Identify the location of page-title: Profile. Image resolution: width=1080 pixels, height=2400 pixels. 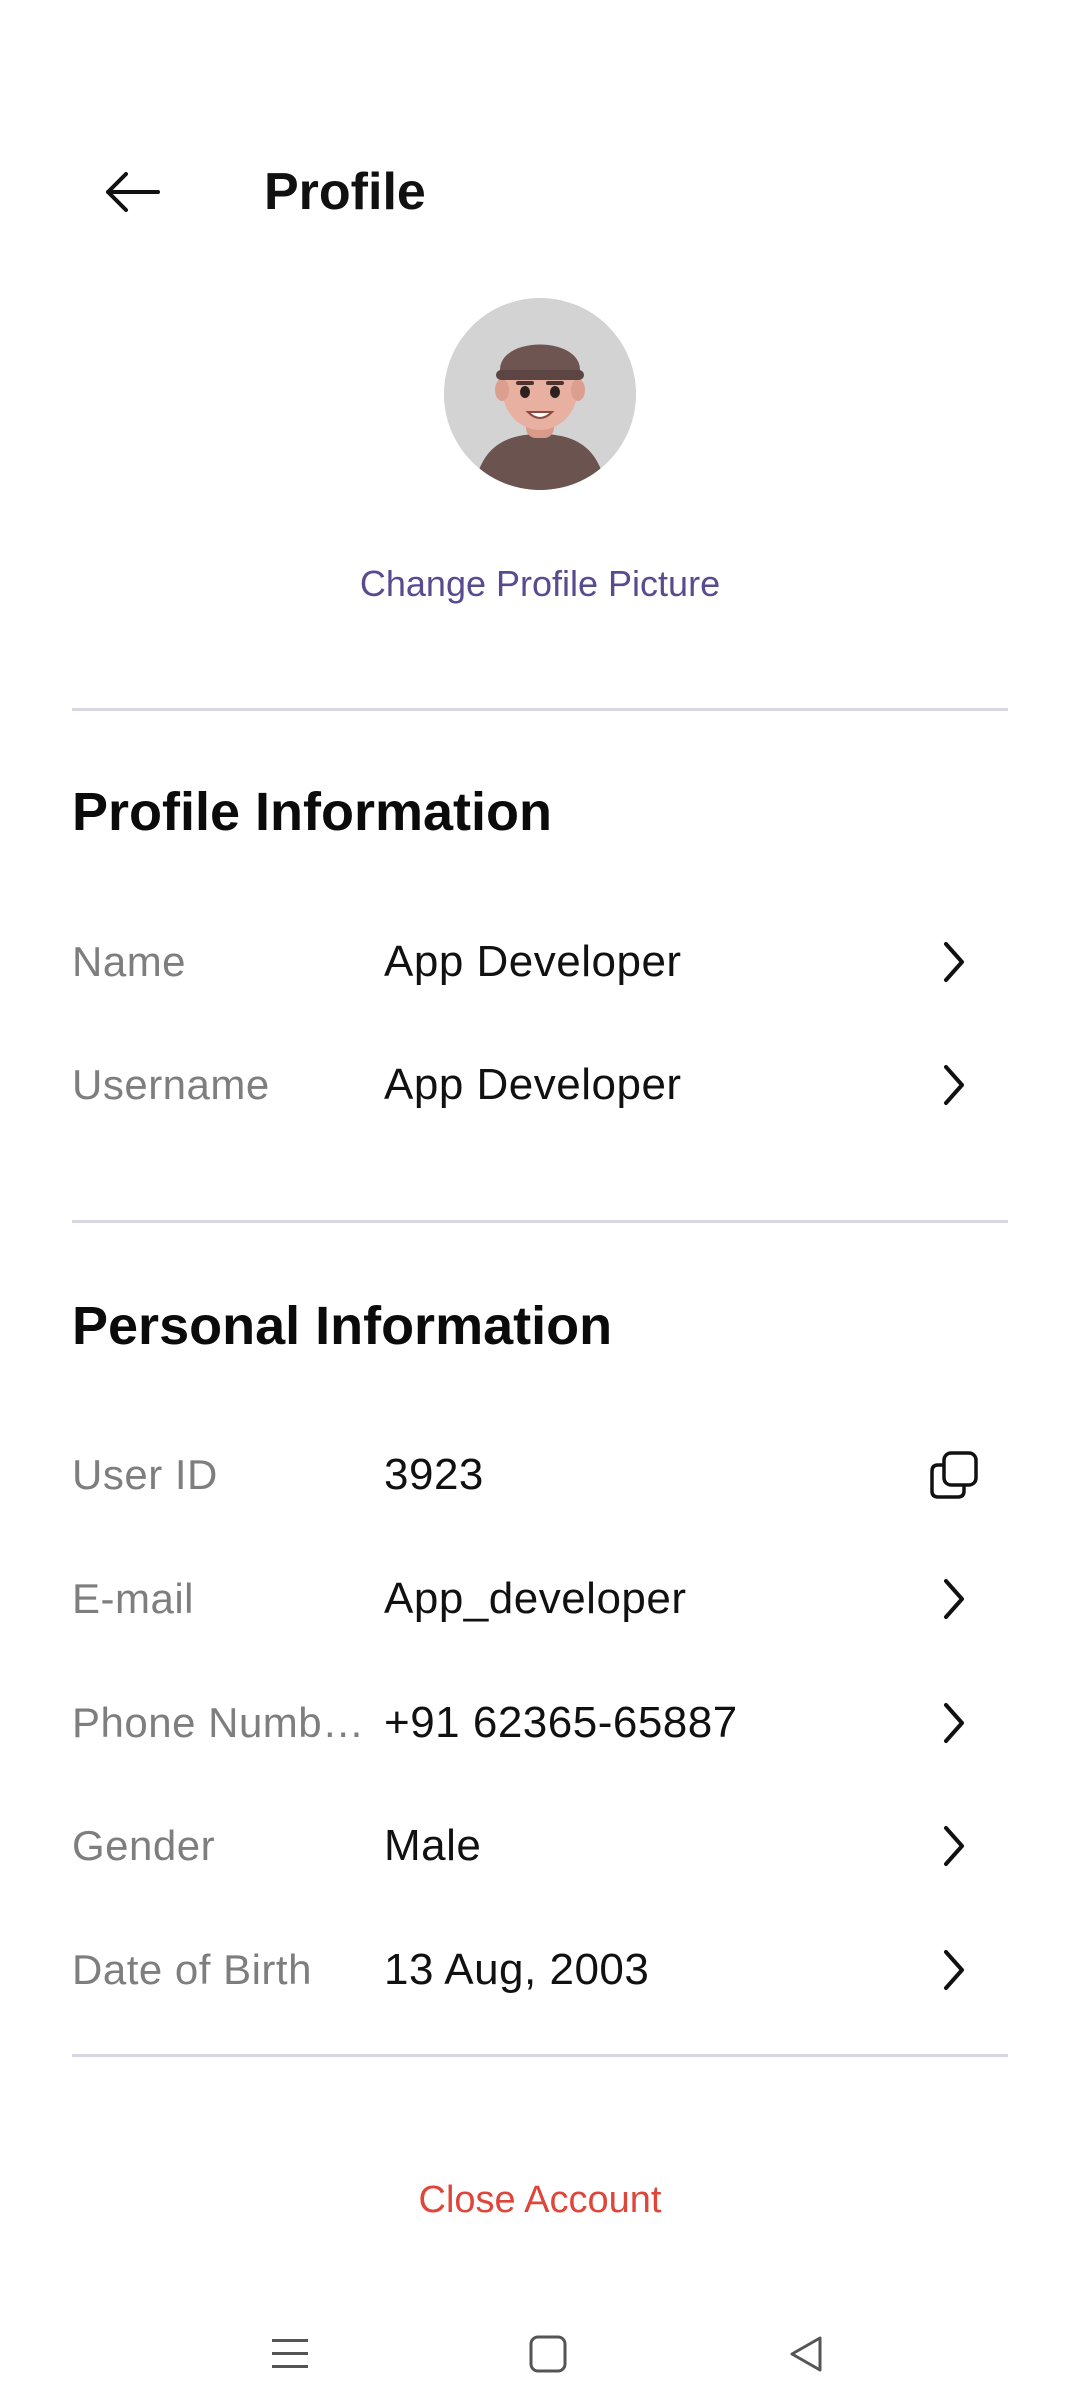
(345, 192).